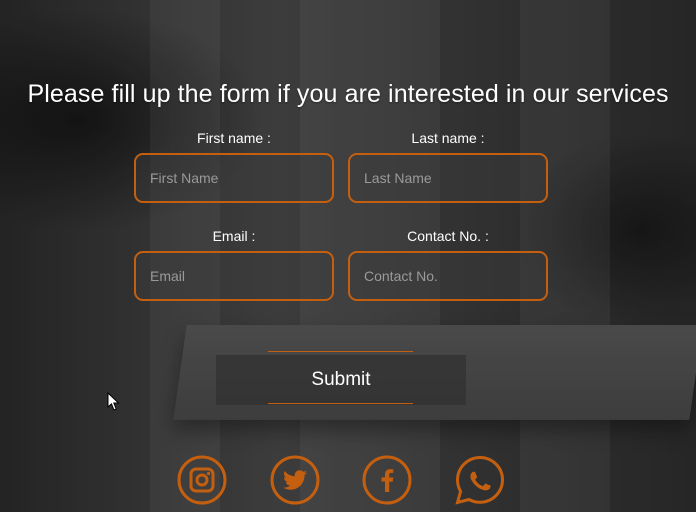 The width and height of the screenshot is (696, 512). I want to click on whatsapp-link, so click(480, 480).